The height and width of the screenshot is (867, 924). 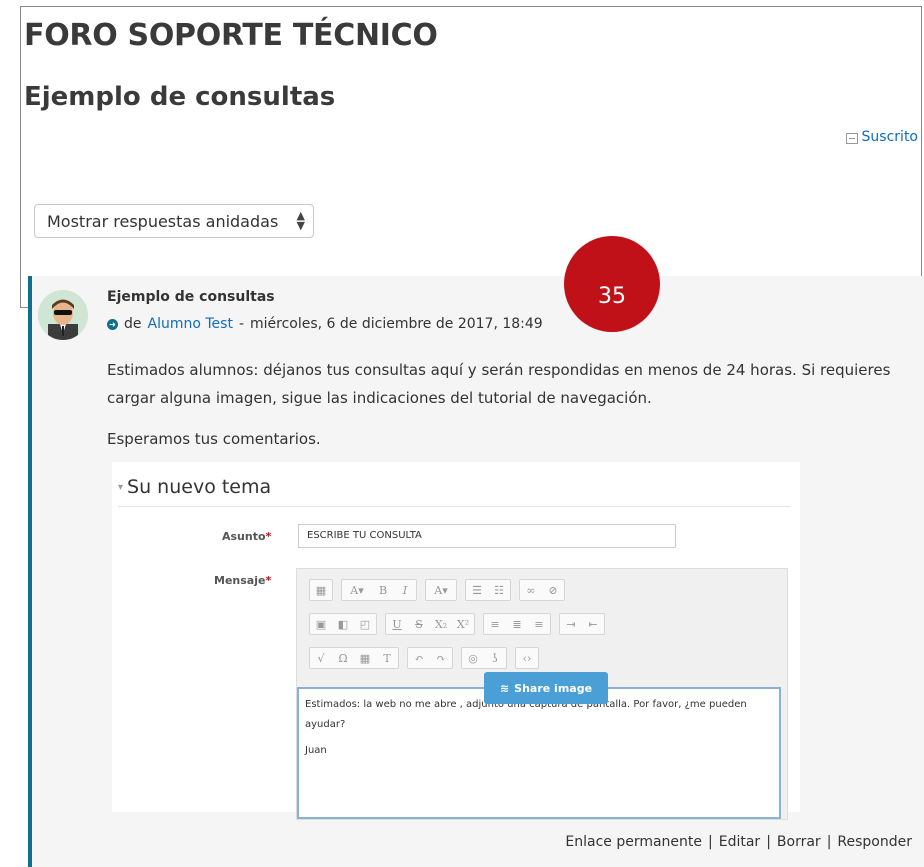 What do you see at coordinates (112, 324) in the screenshot?
I see `arrow-circle-icon: ➜` at bounding box center [112, 324].